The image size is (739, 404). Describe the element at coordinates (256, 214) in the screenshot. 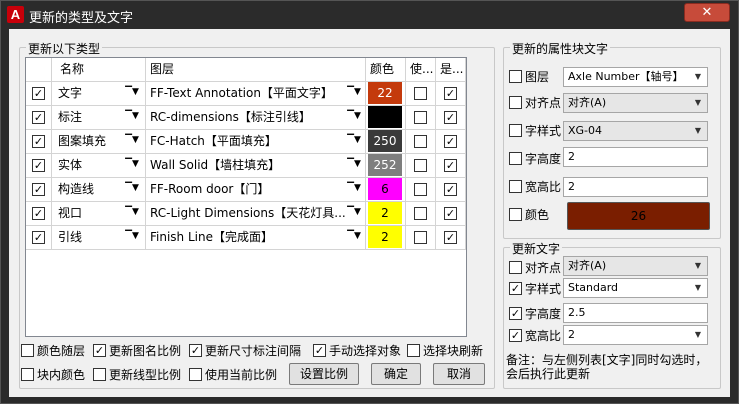

I see `table-row-layer-cell: RC-Light Dimensions【天花灯具... ▔▼` at that location.